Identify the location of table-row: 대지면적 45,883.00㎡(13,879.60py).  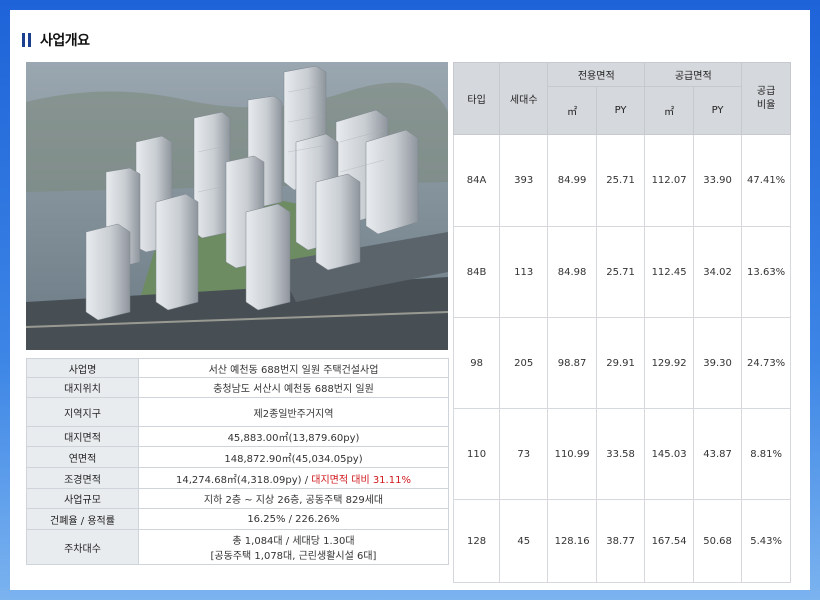
(237, 436).